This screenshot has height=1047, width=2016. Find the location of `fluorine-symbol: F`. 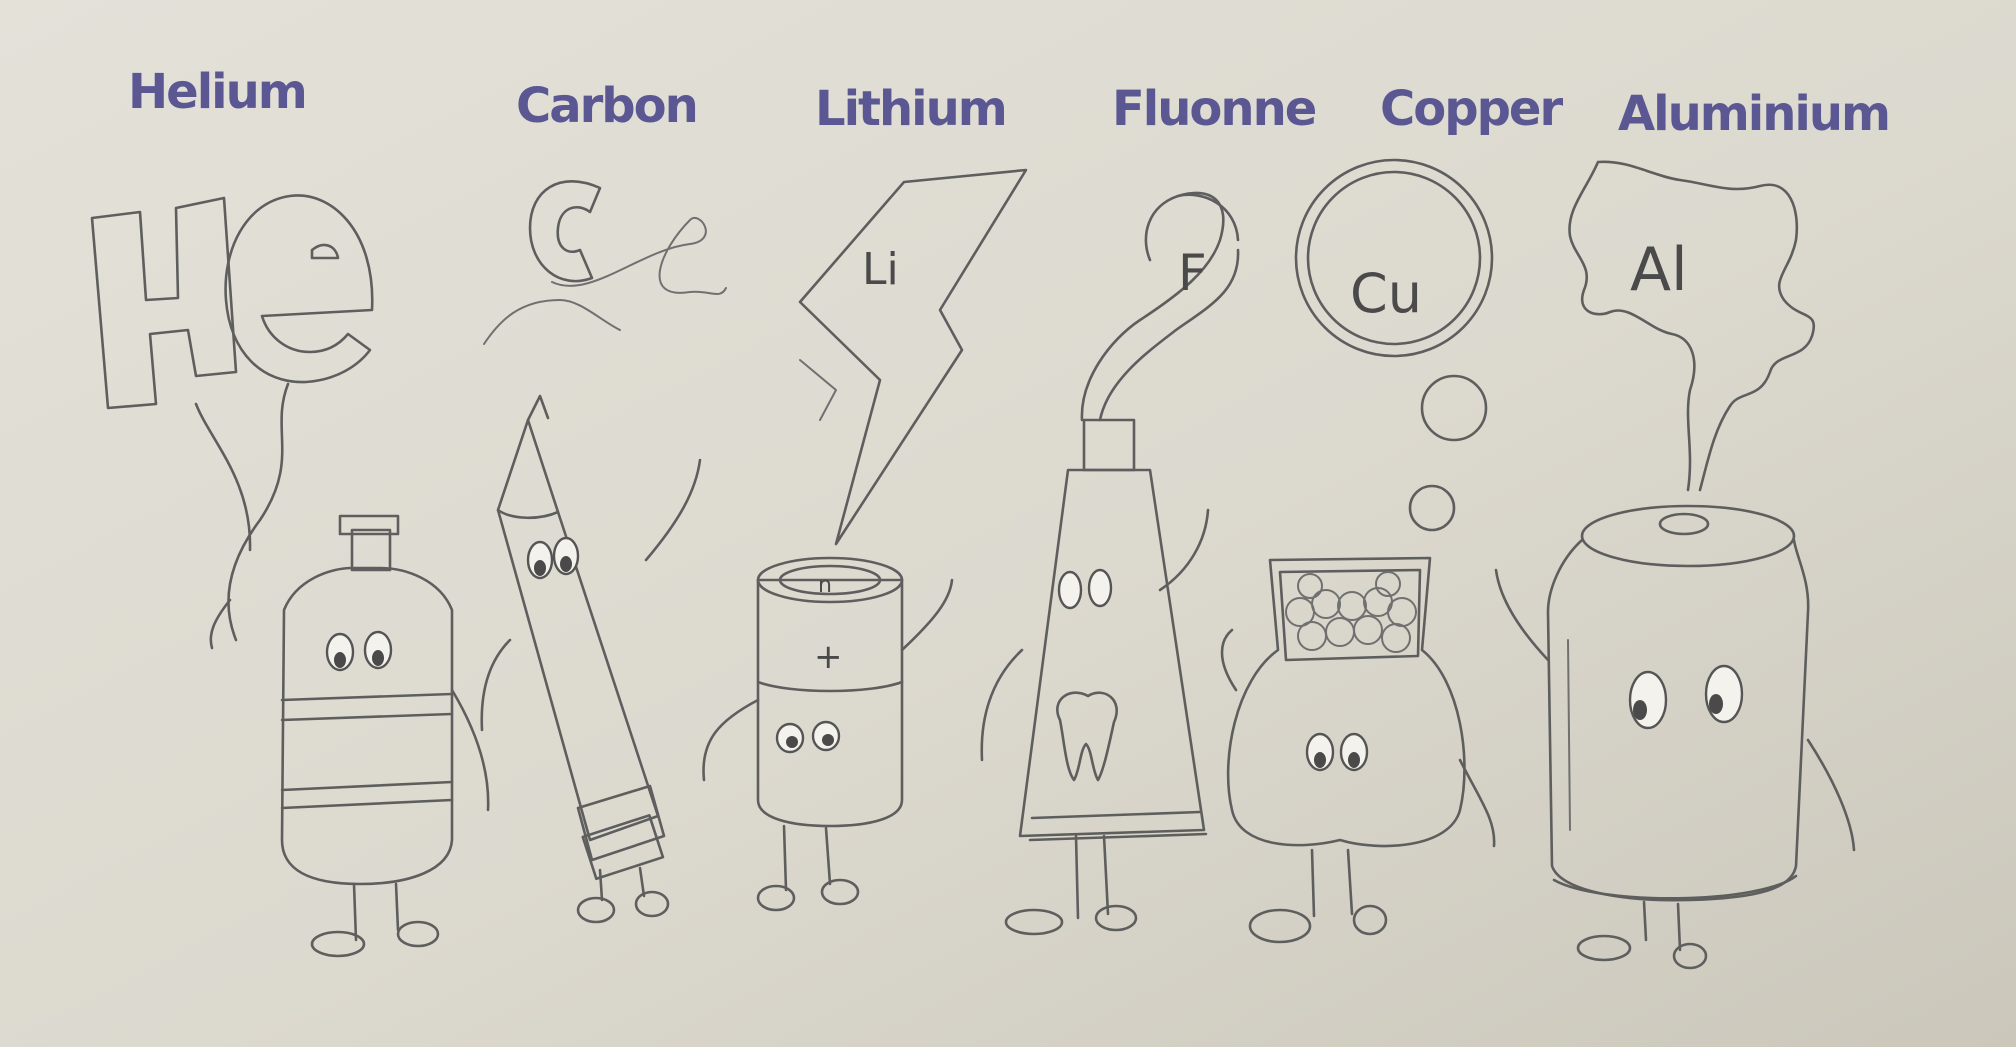

fluorine-symbol: F is located at coordinates (1192, 273).